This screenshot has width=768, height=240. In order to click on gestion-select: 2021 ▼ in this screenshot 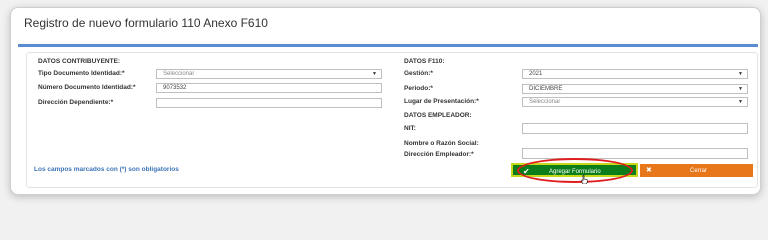, I will do `click(635, 74)`.